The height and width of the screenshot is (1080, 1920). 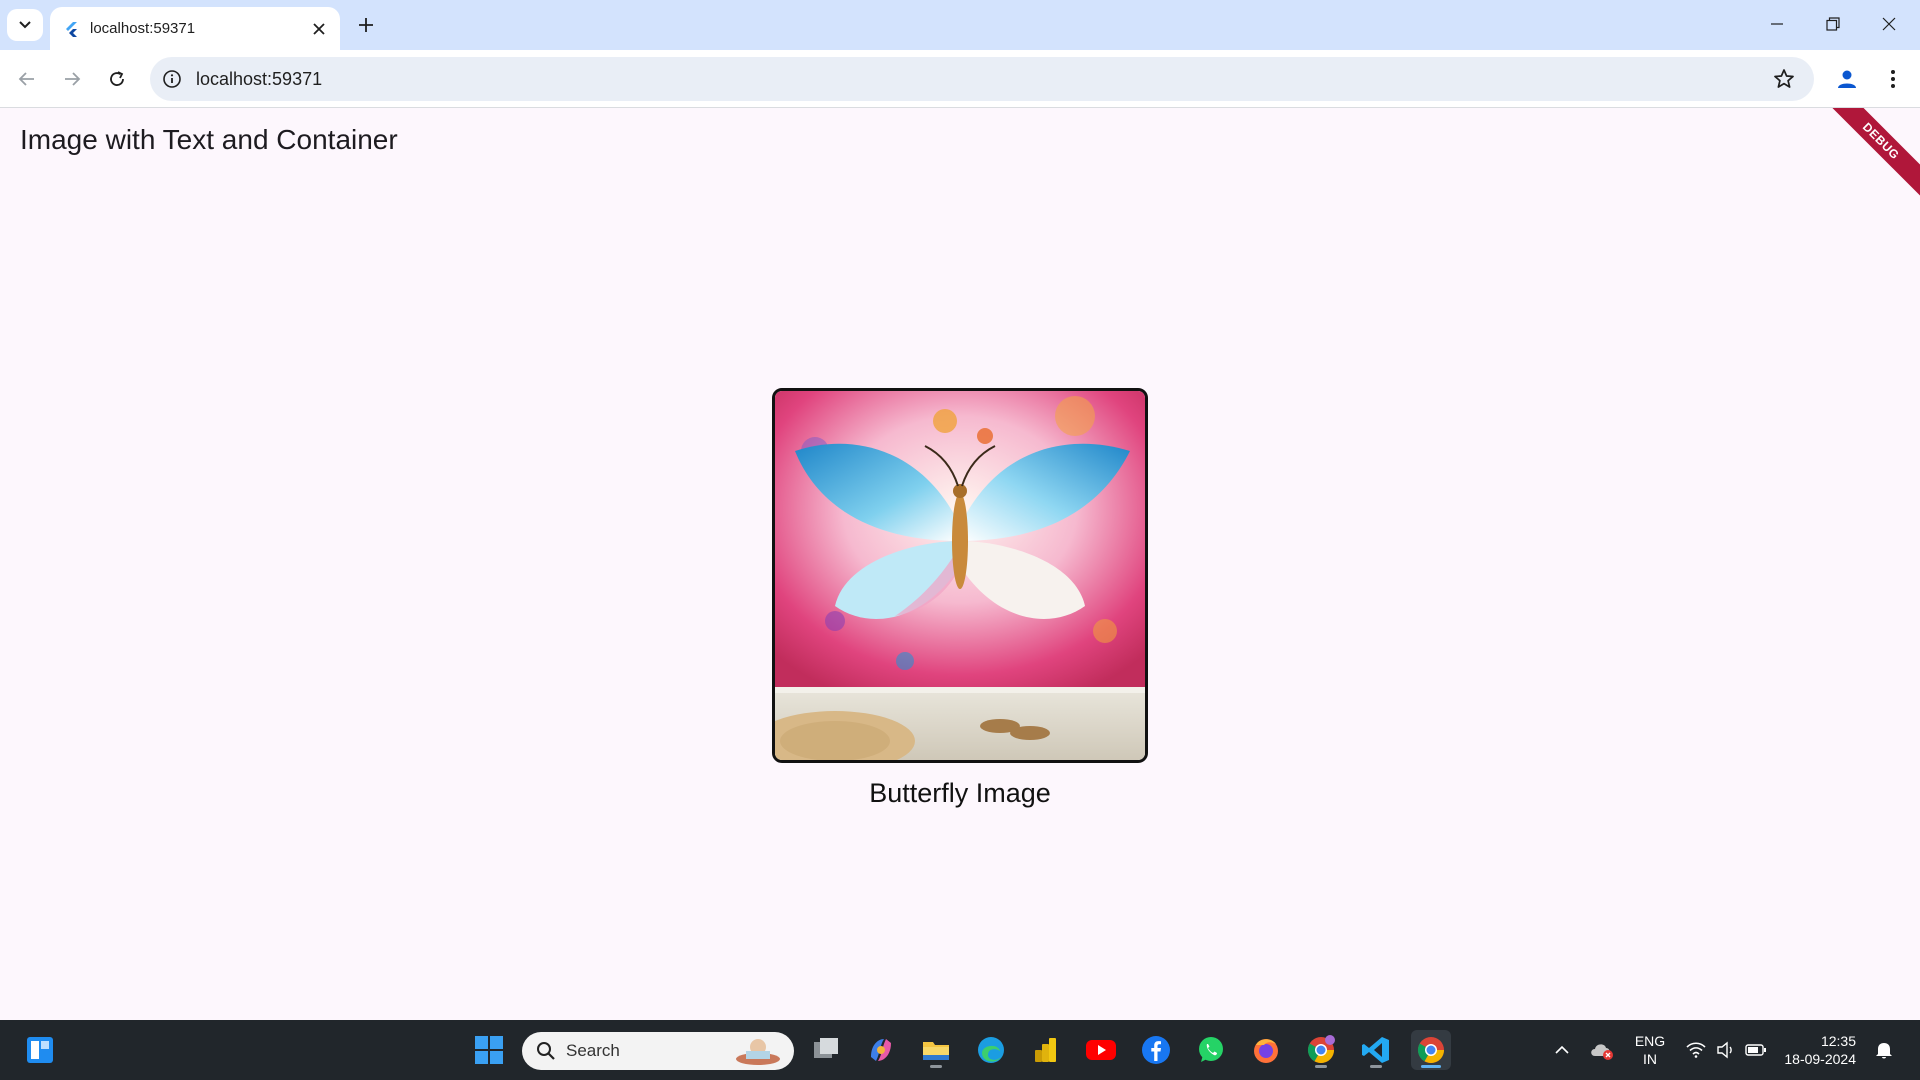 I want to click on browser-tab: localhost:59371, so click(x=195, y=28).